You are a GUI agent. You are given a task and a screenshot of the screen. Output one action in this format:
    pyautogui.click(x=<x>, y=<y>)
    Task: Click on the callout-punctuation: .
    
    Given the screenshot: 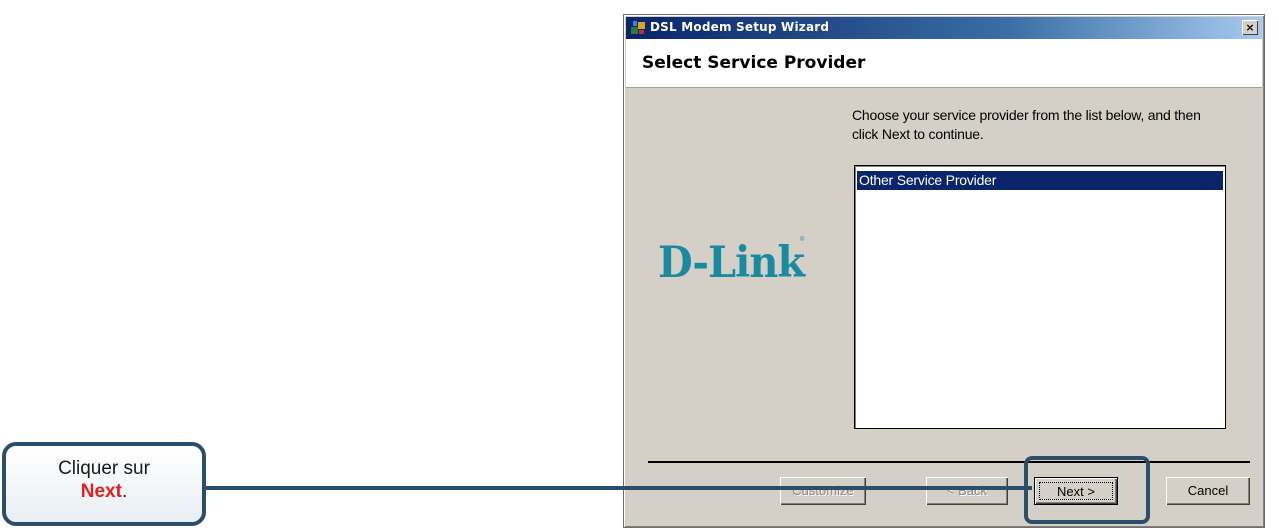 What is the action you would take?
    pyautogui.click(x=124, y=491)
    